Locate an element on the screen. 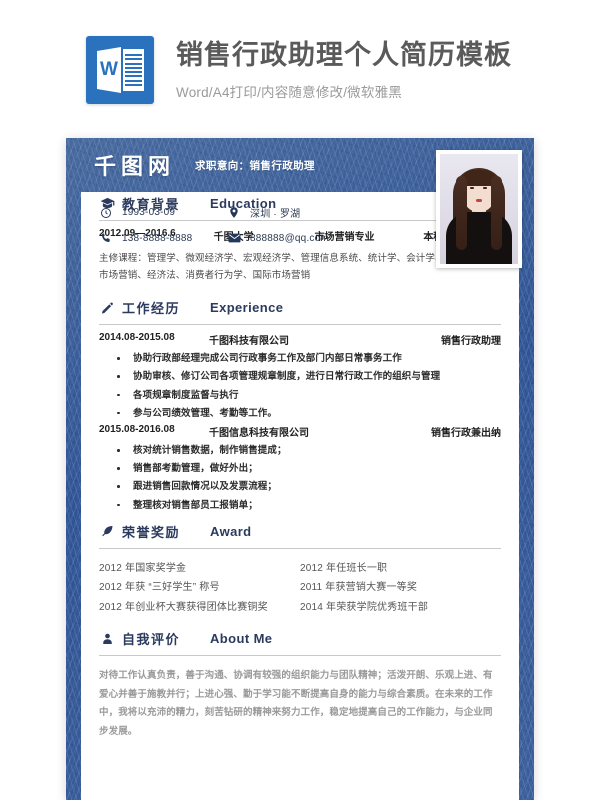 The width and height of the screenshot is (600, 800). promo-text-block: 销售行政助理个人简历模板 Word/A4打印/内容随意修改/微软雅黑 is located at coordinates (344, 69).